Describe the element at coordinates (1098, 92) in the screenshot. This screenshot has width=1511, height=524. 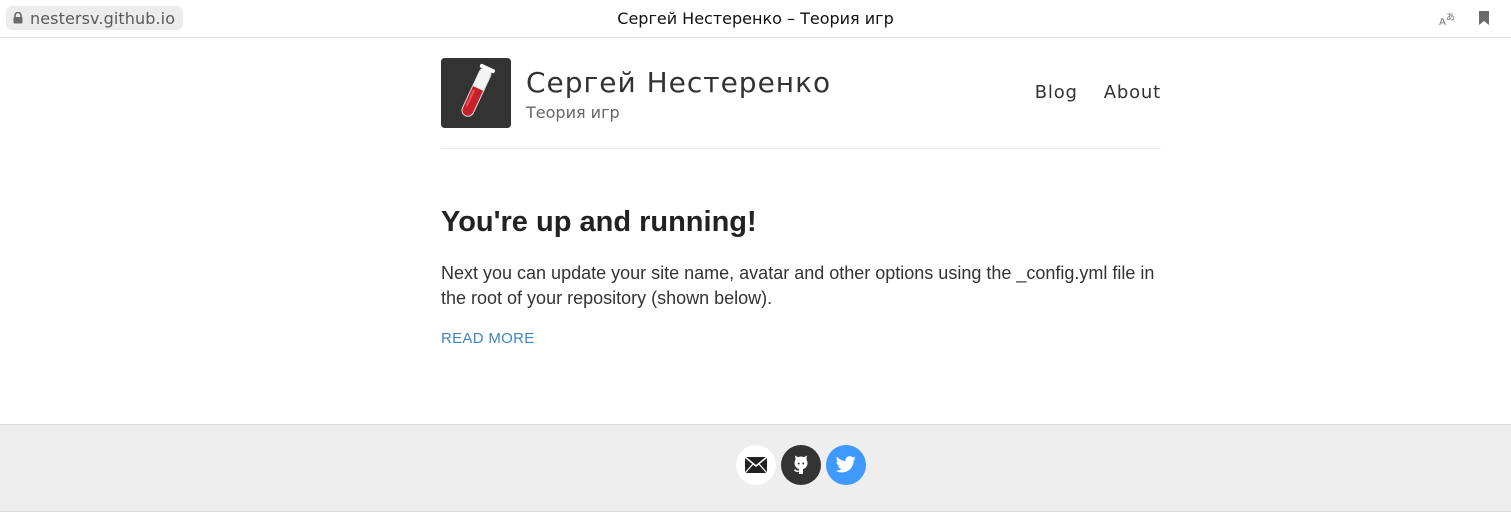
I see `site-nav: Blog About` at that location.